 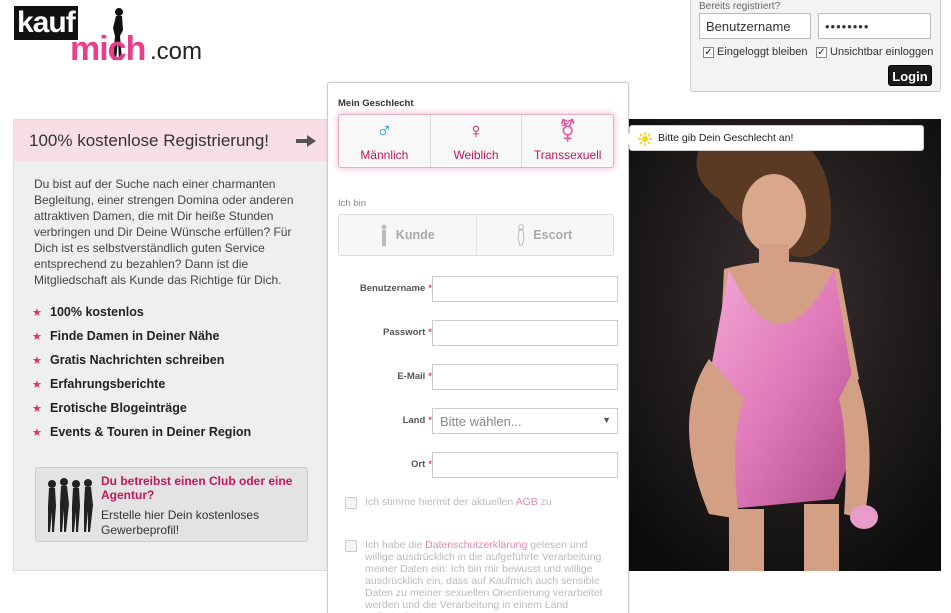 I want to click on tooltip-text: Bitte gib Dein Geschlecht an!, so click(x=726, y=138).